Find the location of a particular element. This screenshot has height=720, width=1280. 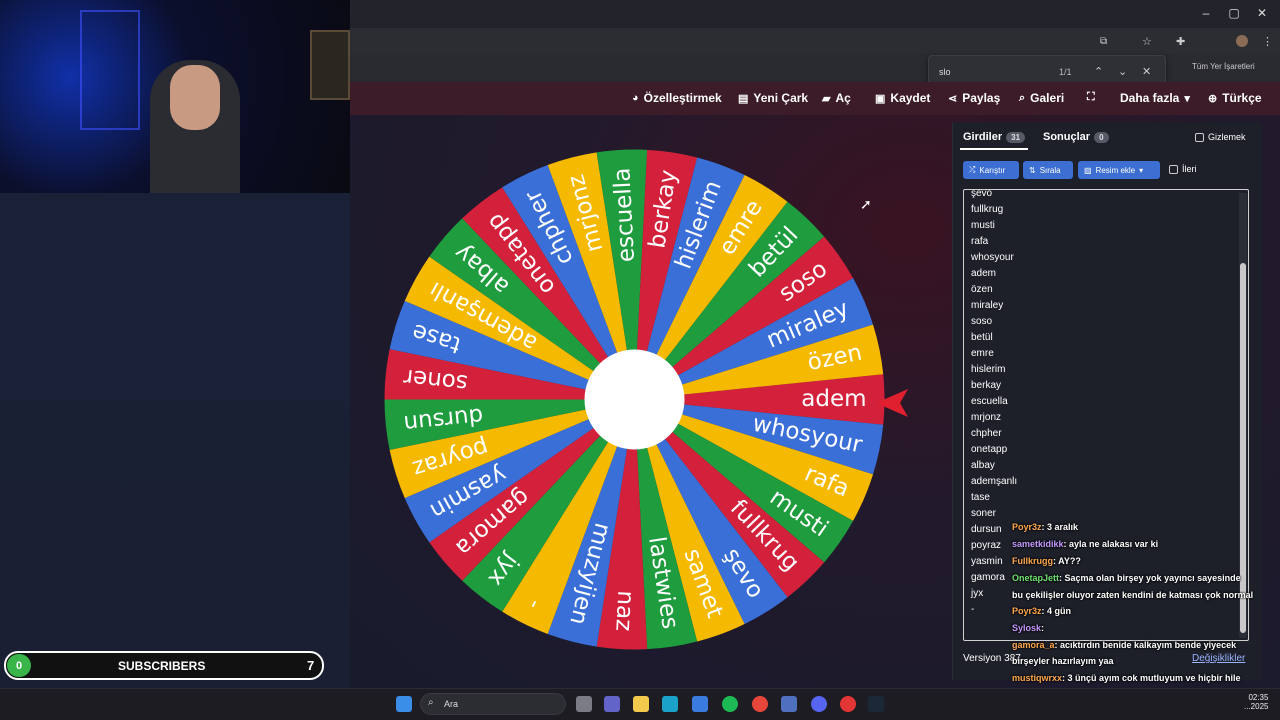

find-count: 1/1 is located at coordinates (1065, 72).